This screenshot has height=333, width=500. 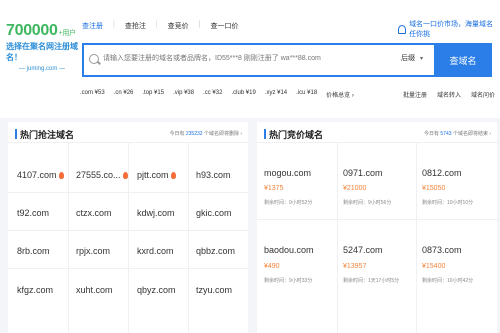 I want to click on bell-icon, so click(x=402, y=29).